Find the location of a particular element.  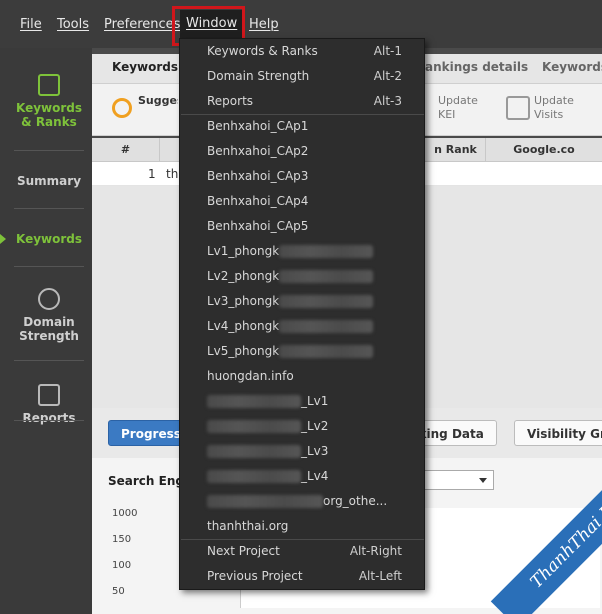

y-tick-label: 1000 is located at coordinates (125, 513).